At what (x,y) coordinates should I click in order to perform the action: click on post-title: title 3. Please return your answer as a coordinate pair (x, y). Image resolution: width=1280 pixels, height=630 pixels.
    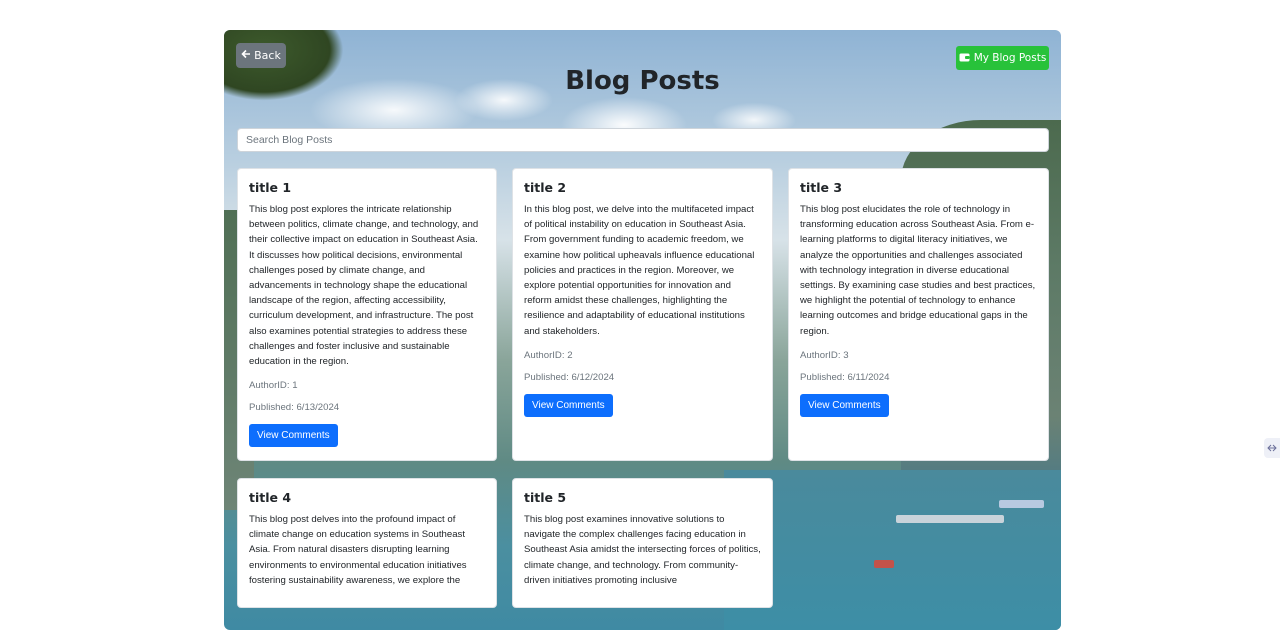
    Looking at the image, I should click on (821, 187).